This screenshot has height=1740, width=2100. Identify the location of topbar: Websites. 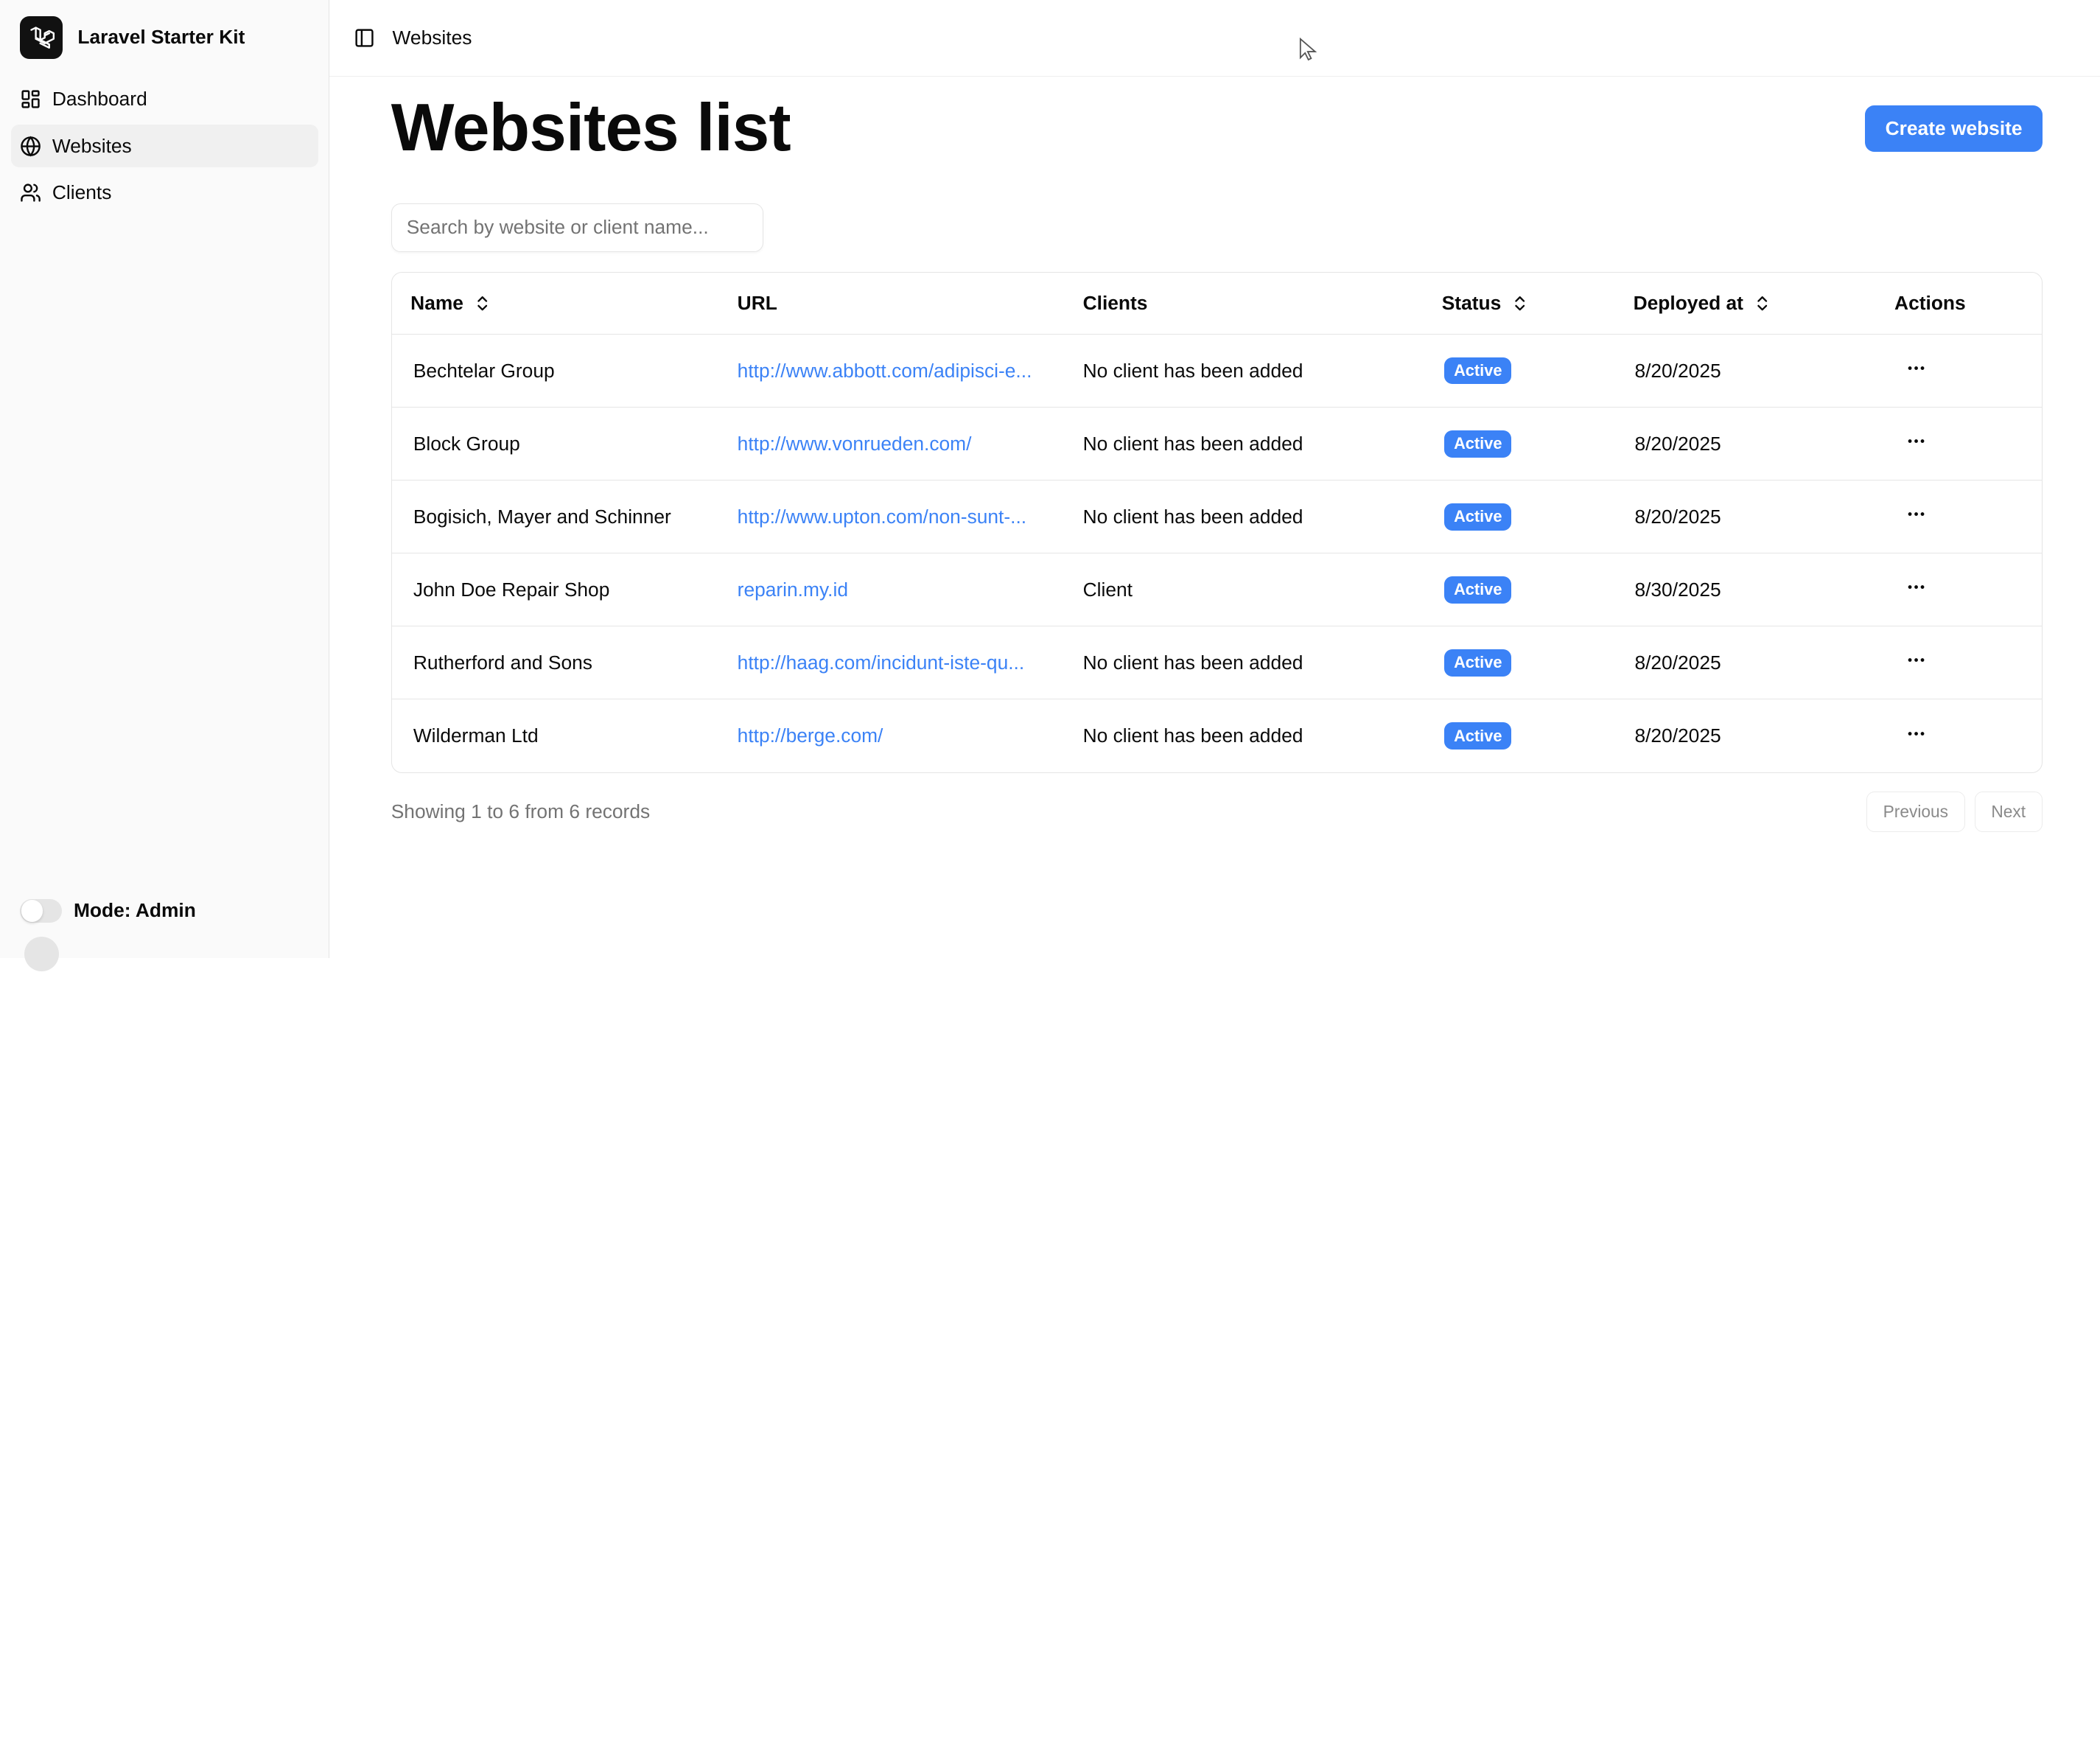
(1214, 38).